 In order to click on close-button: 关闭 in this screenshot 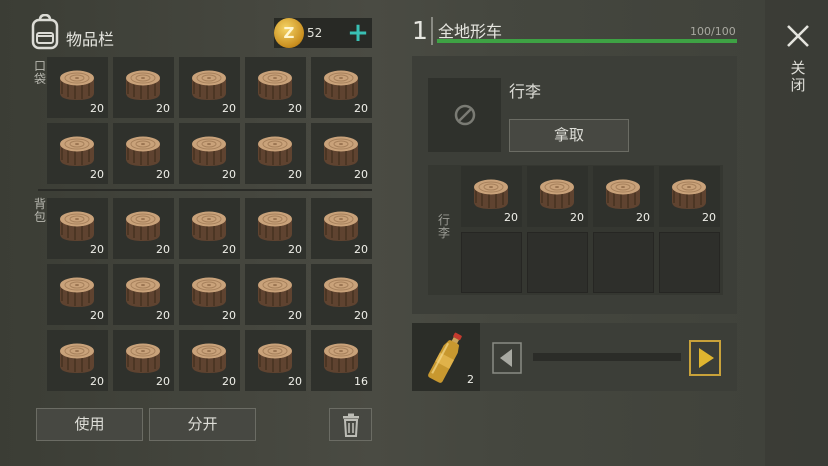, I will do `click(798, 77)`.